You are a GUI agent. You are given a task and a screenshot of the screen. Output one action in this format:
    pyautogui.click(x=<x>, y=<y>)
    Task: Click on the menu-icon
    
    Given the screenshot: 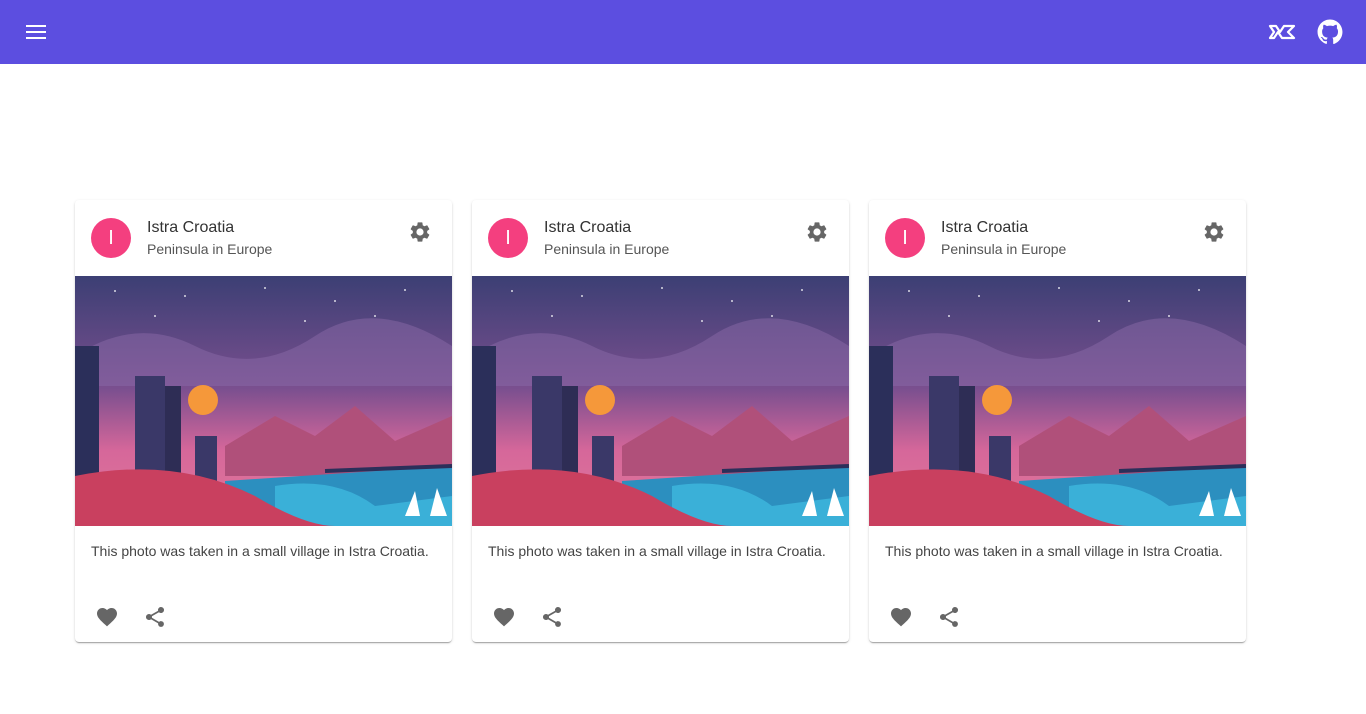 What is the action you would take?
    pyautogui.click(x=36, y=32)
    